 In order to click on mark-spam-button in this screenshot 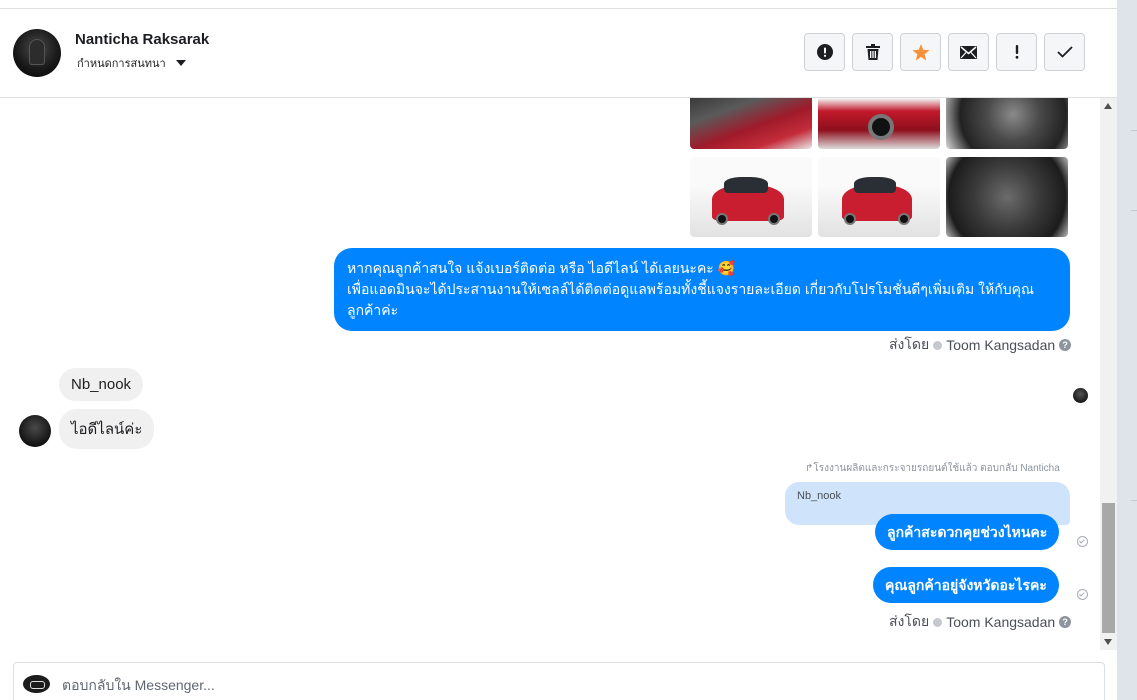, I will do `click(824, 52)`.